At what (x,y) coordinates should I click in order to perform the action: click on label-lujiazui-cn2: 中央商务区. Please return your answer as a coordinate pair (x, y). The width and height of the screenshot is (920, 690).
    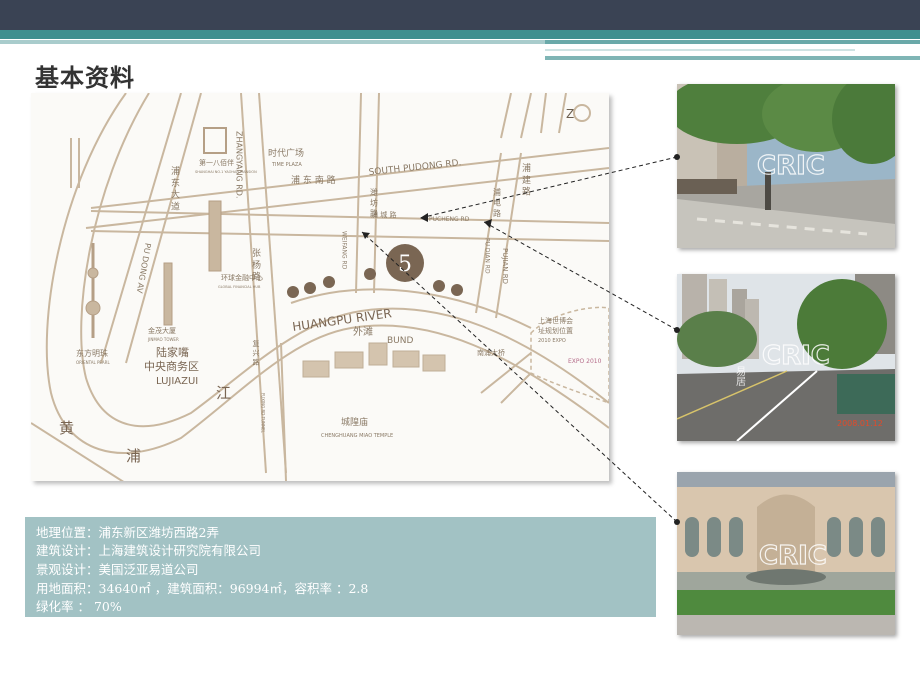
    Looking at the image, I should click on (171, 366).